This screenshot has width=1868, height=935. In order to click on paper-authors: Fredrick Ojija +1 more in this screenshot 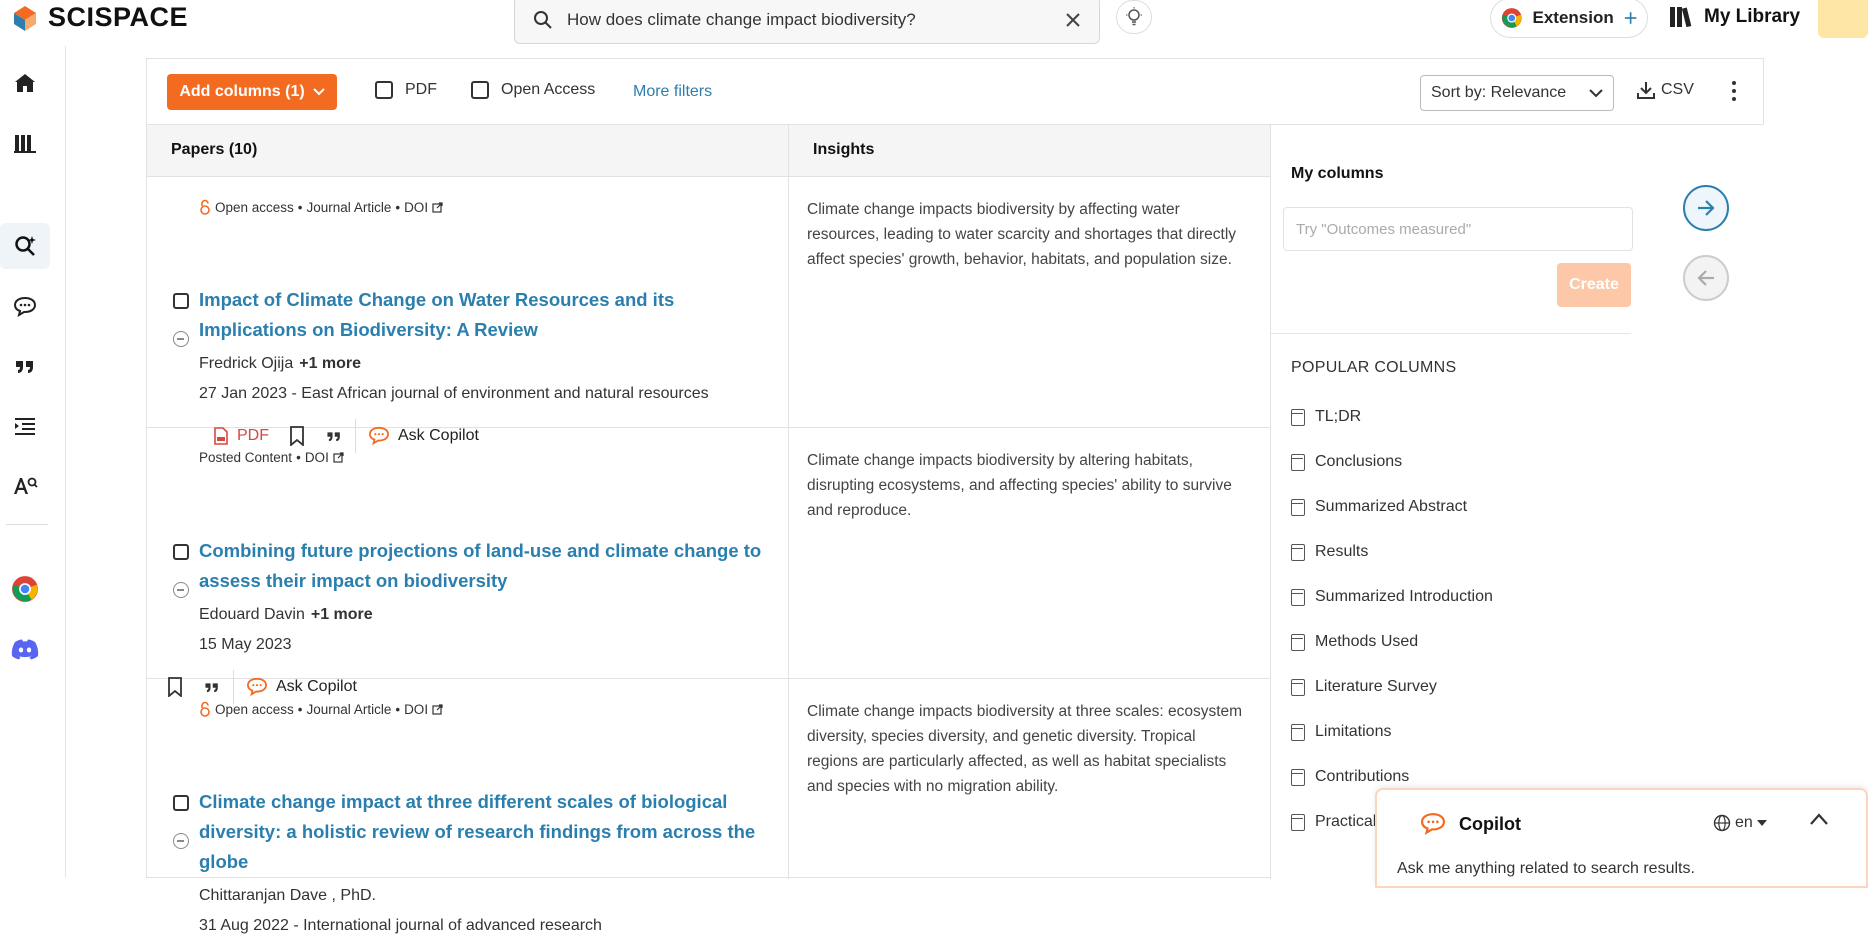, I will do `click(280, 364)`.